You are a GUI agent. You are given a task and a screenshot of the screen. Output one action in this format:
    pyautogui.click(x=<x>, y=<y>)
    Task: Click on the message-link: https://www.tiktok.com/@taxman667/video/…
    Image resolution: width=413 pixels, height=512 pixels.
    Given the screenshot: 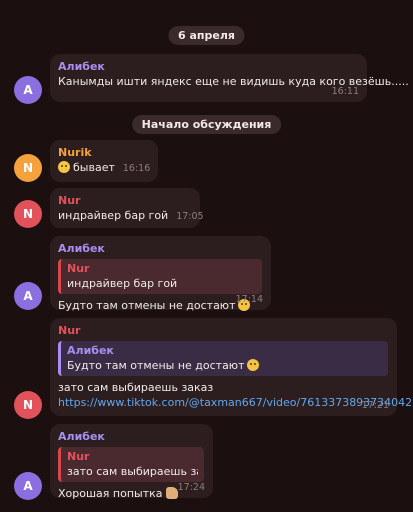 What is the action you would take?
    pyautogui.click(x=235, y=402)
    